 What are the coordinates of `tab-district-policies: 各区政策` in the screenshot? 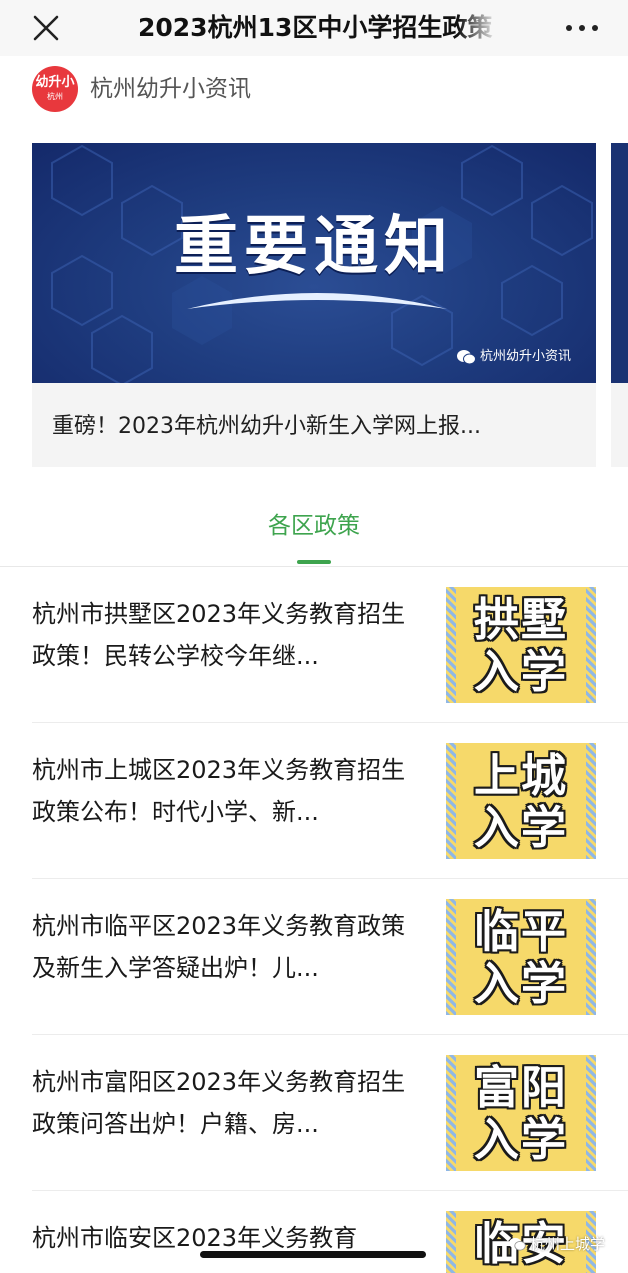 It's located at (314, 526).